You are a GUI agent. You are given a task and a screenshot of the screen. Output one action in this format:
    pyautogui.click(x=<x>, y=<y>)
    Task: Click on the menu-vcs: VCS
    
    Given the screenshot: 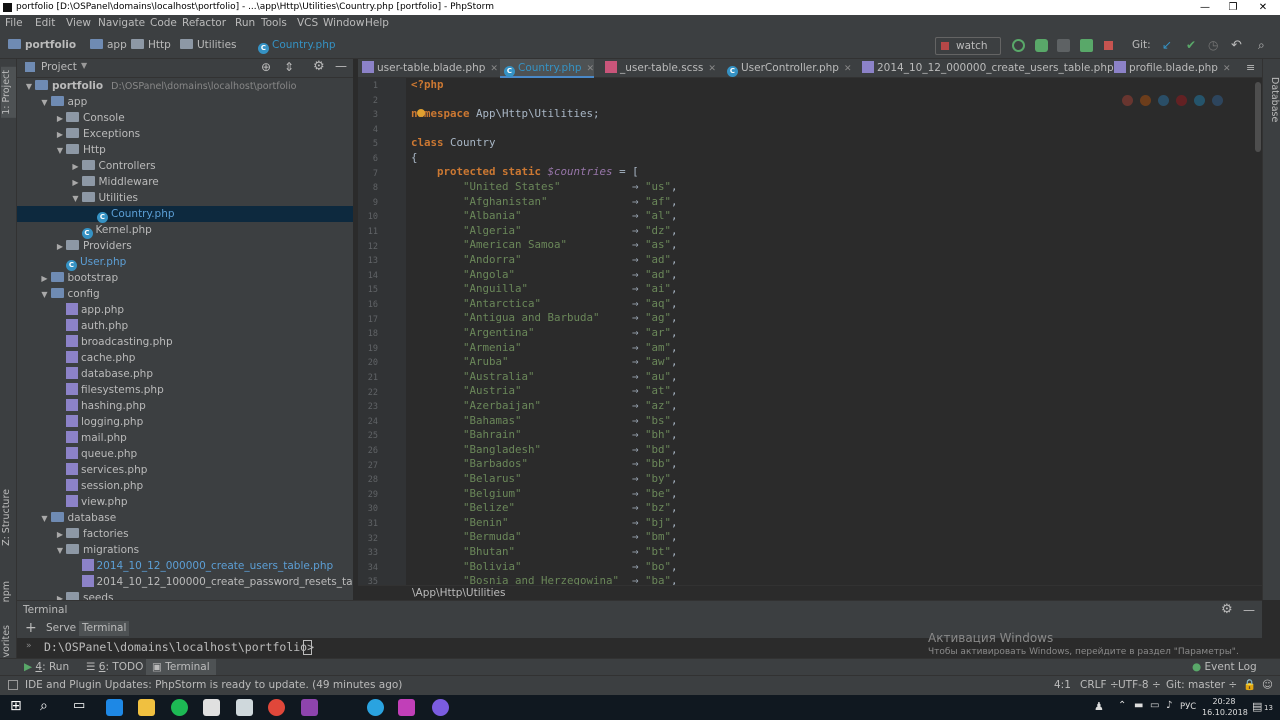 What is the action you would take?
    pyautogui.click(x=307, y=23)
    